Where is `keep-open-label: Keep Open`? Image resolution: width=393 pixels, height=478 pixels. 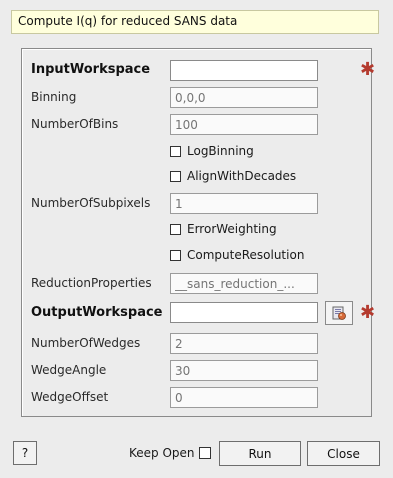 keep-open-label: Keep Open is located at coordinates (162, 453).